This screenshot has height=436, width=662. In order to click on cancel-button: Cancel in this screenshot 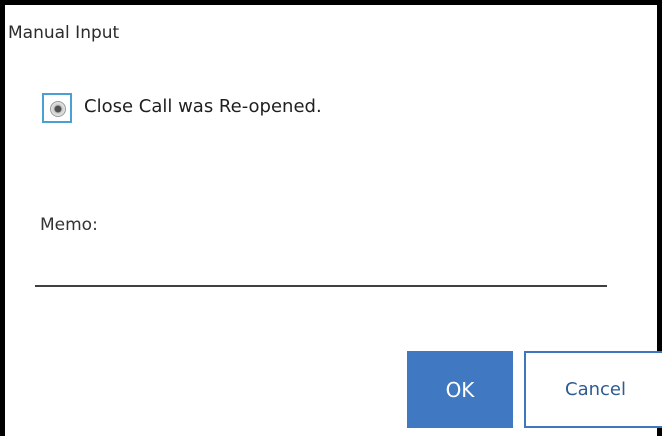, I will do `click(593, 389)`.